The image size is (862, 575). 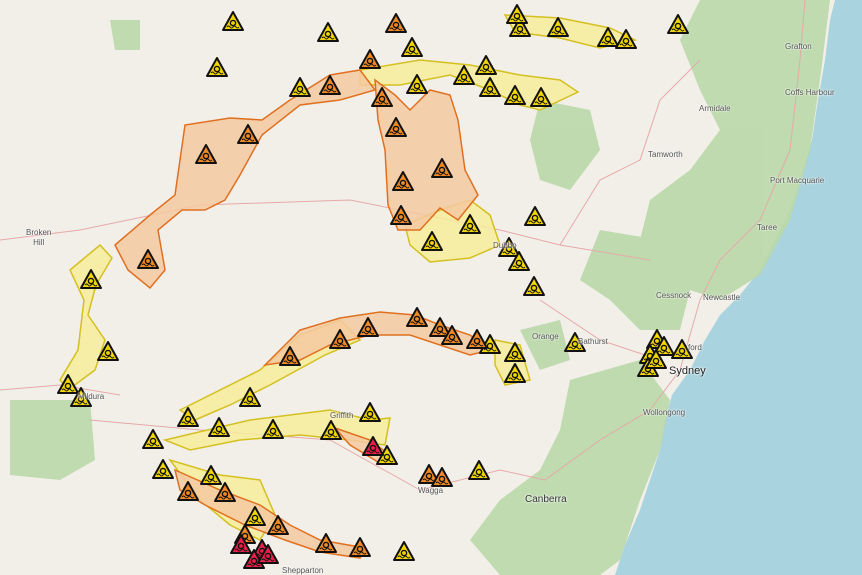 I want to click on label-port-macquarie: Port Macquarie, so click(x=797, y=180).